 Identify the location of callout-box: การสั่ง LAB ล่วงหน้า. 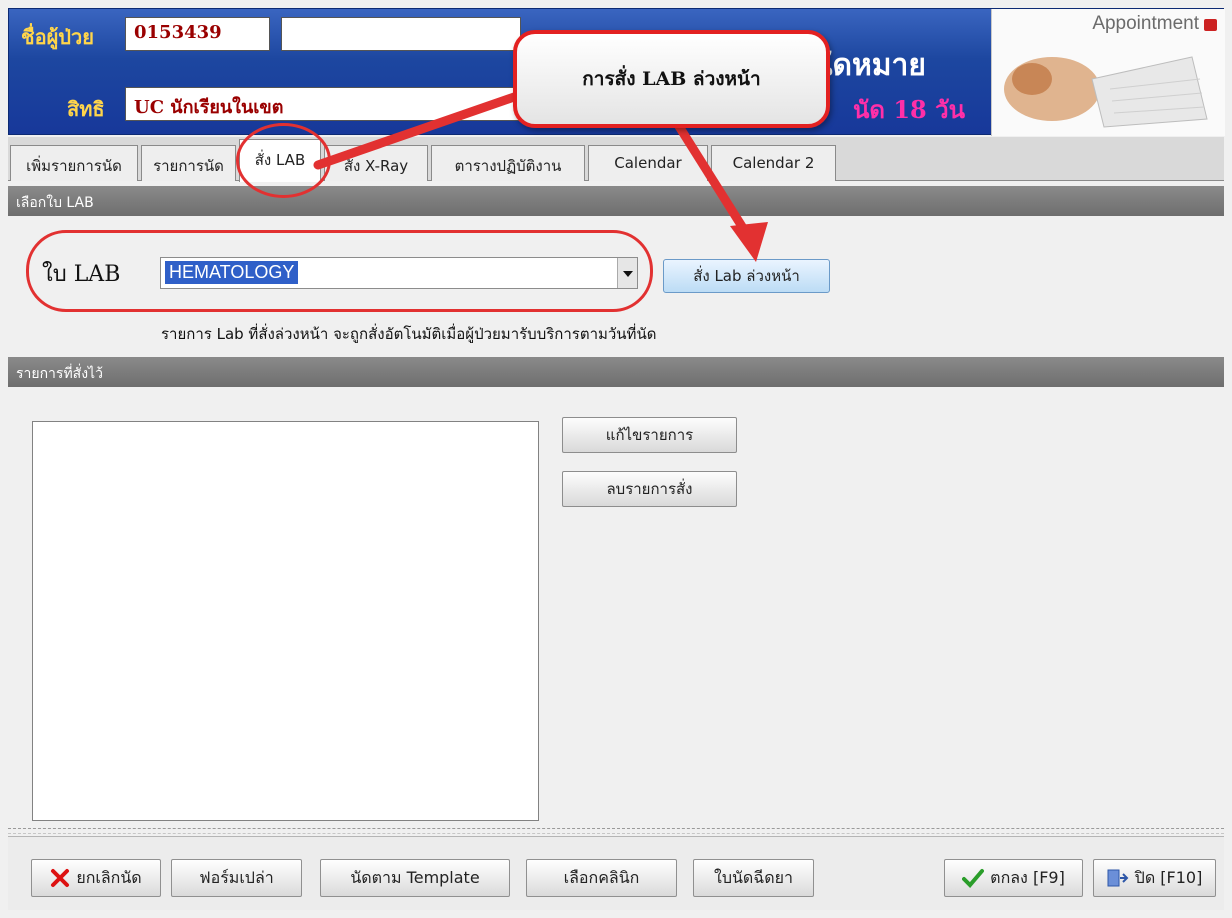
(671, 79).